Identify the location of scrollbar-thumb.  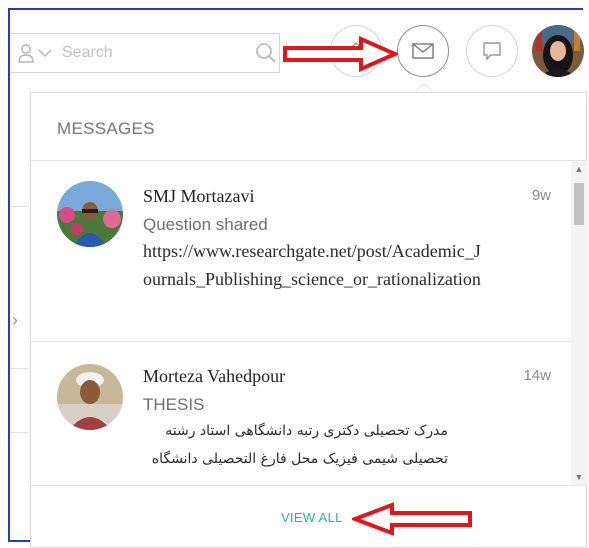
(579, 204).